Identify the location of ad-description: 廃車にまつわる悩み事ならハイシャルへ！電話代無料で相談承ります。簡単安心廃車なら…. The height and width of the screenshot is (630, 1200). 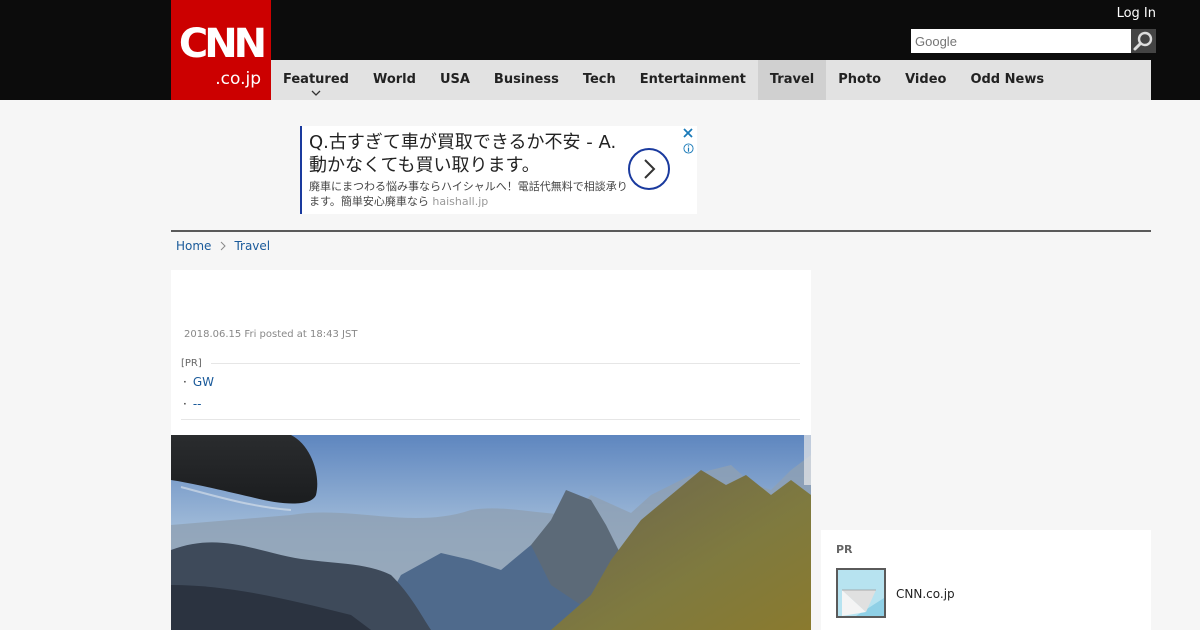
(469, 194).